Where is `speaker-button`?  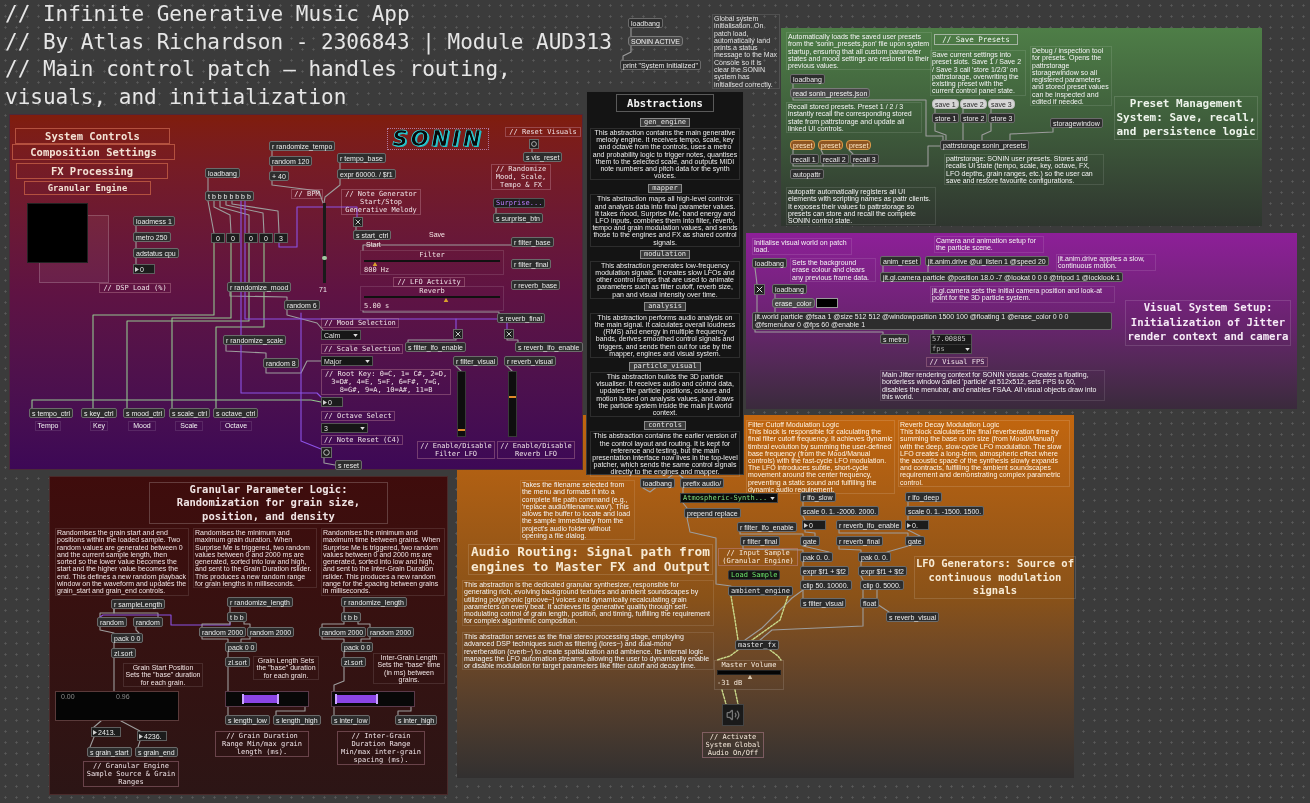
speaker-button is located at coordinates (733, 715).